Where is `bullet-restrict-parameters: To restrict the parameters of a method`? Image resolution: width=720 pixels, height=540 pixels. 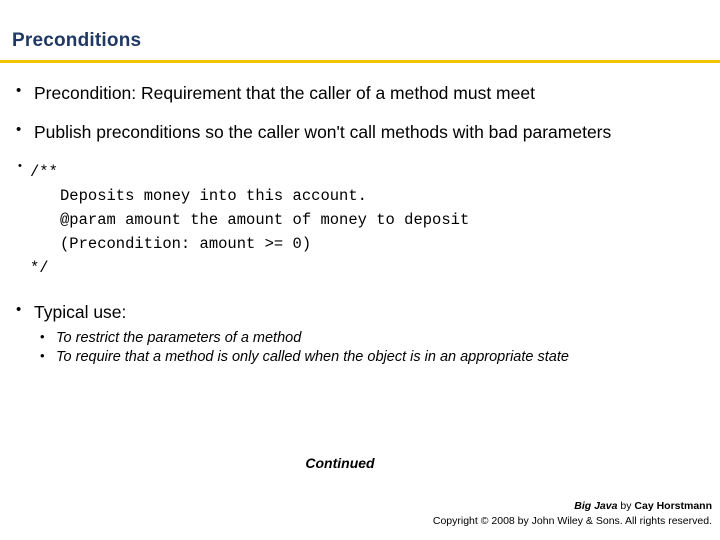 bullet-restrict-parameters: To restrict the parameters of a method is located at coordinates (360, 338).